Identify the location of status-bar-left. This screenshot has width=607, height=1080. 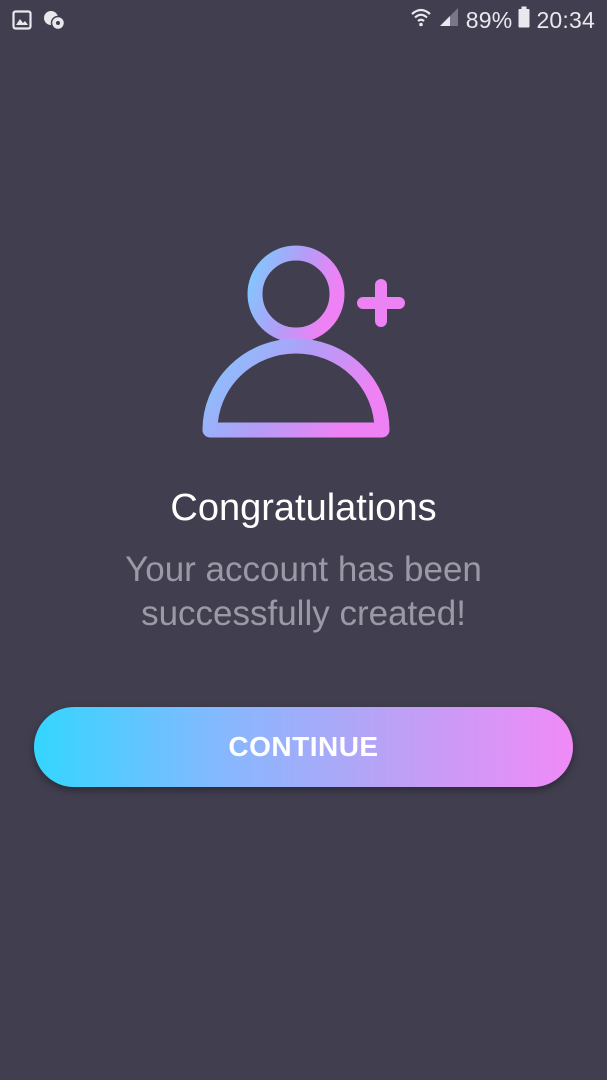
(39, 22).